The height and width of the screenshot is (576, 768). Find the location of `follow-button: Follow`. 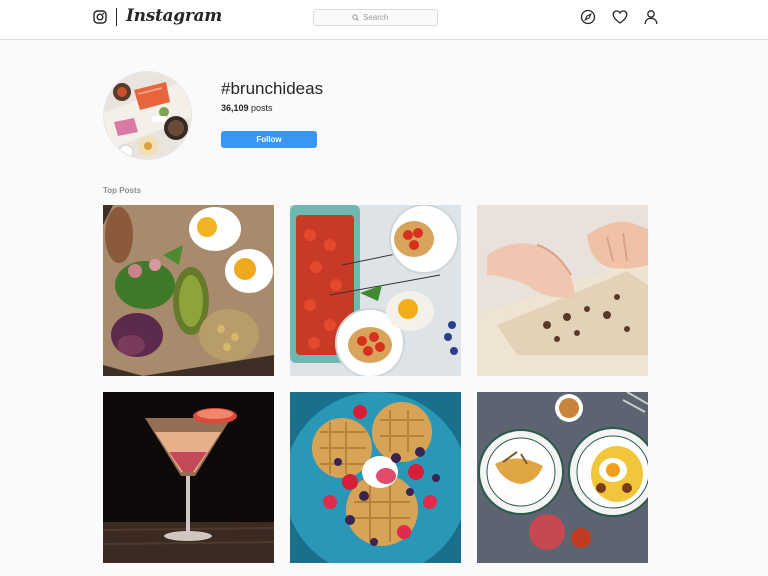

follow-button: Follow is located at coordinates (269, 139).